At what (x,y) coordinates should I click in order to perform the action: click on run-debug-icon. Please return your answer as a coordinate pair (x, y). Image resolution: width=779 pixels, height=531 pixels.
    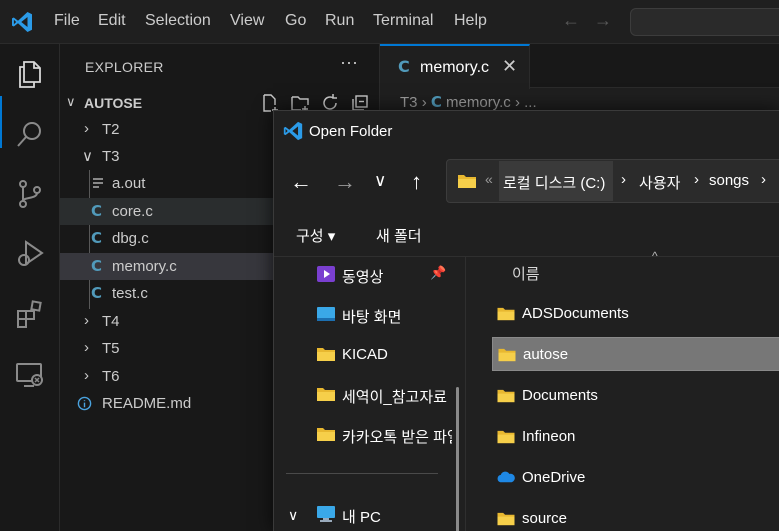
    Looking at the image, I should click on (30, 254).